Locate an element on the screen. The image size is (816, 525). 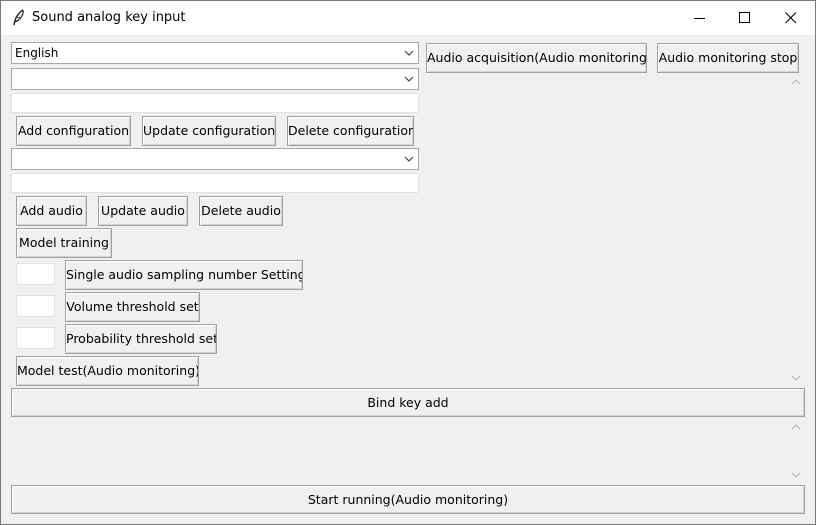
minimize-button is located at coordinates (700, 18).